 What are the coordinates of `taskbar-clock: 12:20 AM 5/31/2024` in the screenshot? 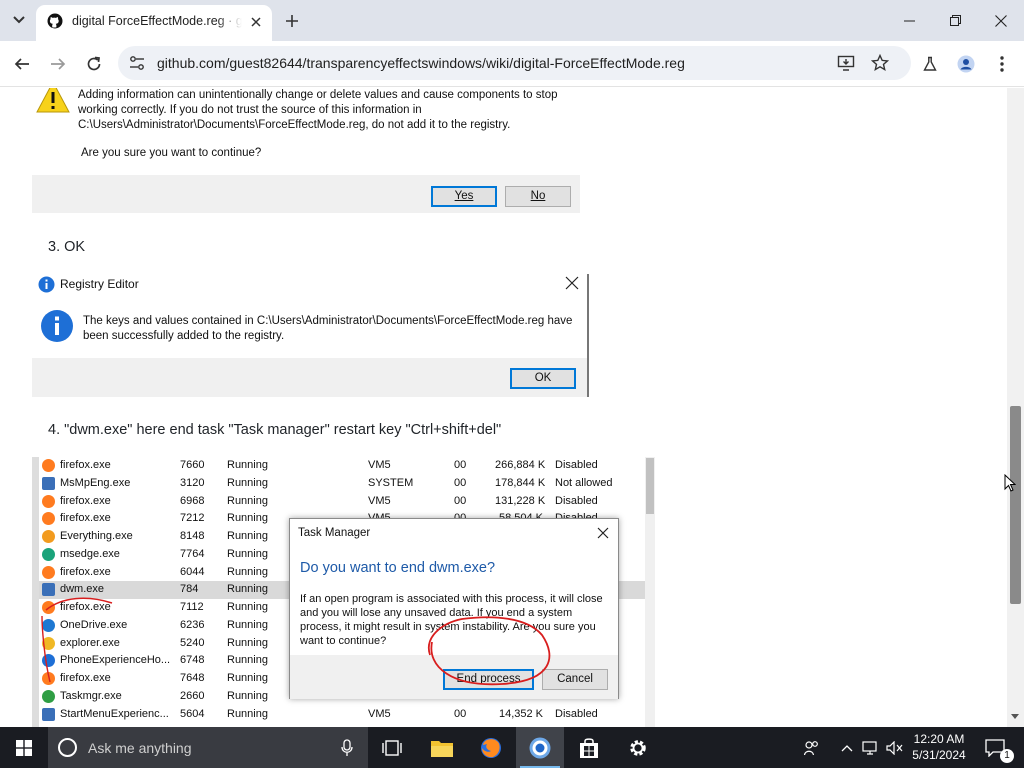 It's located at (939, 747).